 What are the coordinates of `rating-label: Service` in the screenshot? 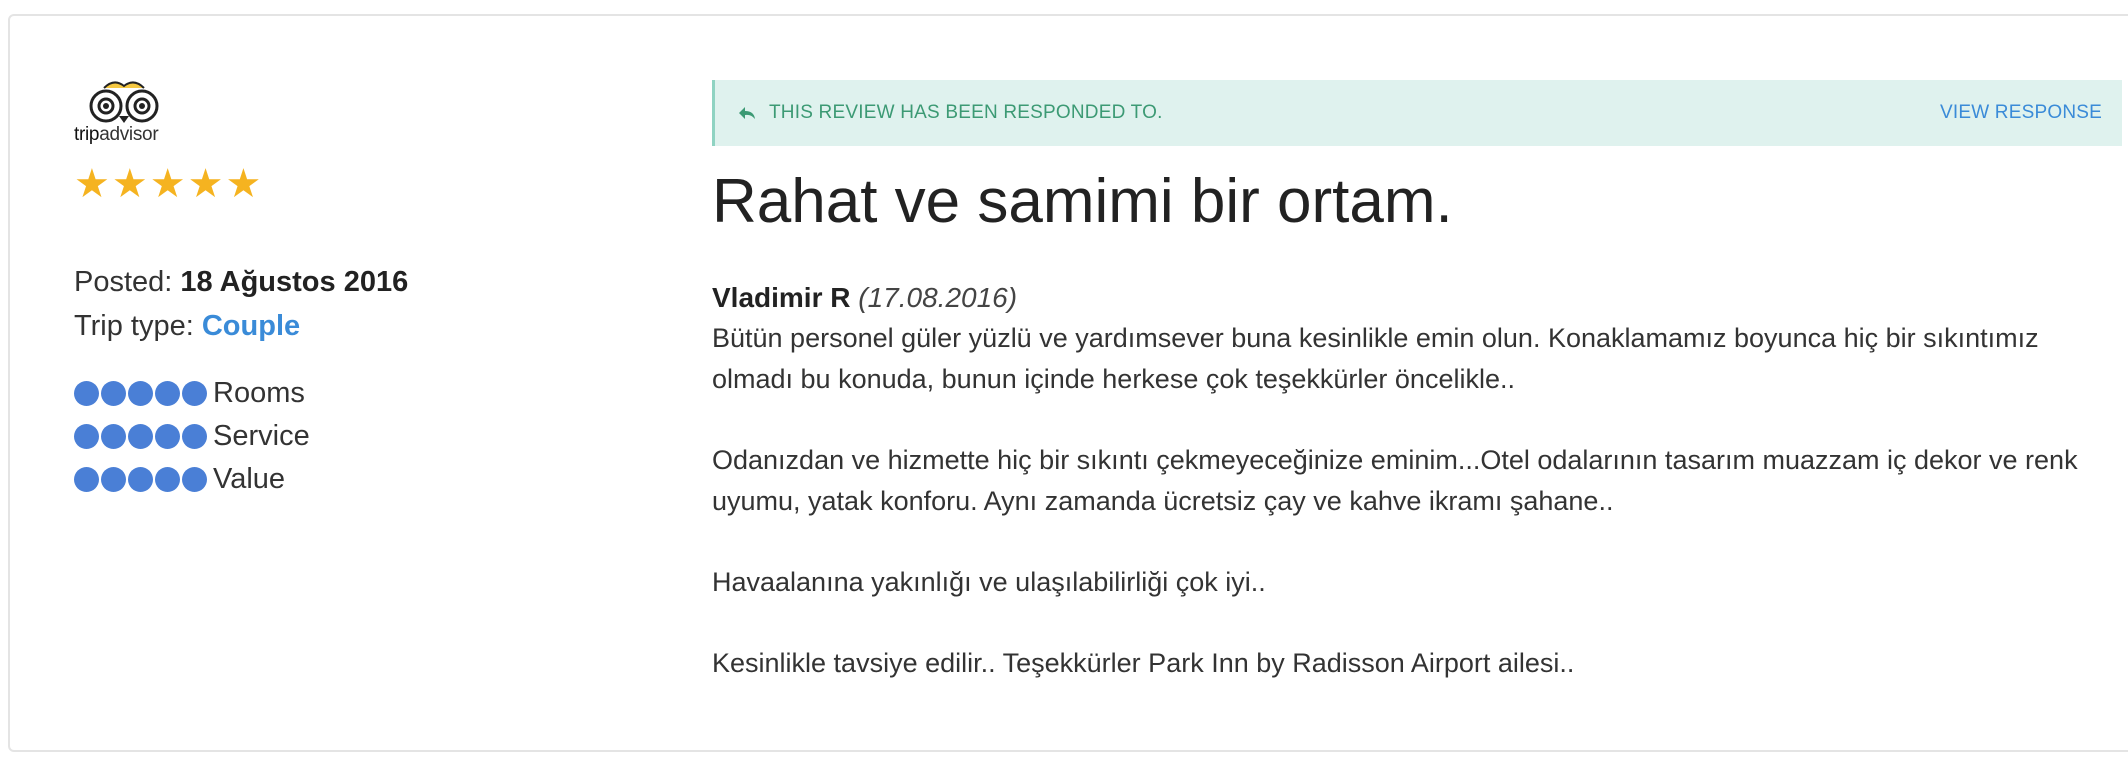 It's located at (261, 436).